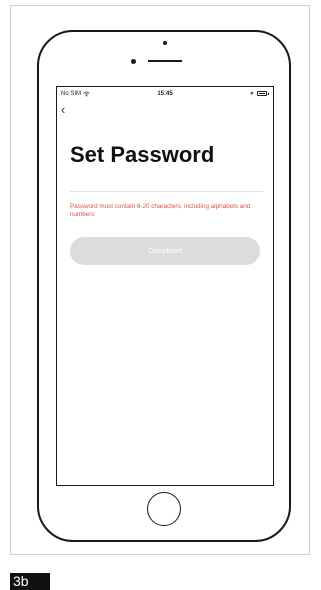 Image resolution: width=321 pixels, height=590 pixels. Describe the element at coordinates (68, 110) in the screenshot. I see `back-button: ‹` at that location.